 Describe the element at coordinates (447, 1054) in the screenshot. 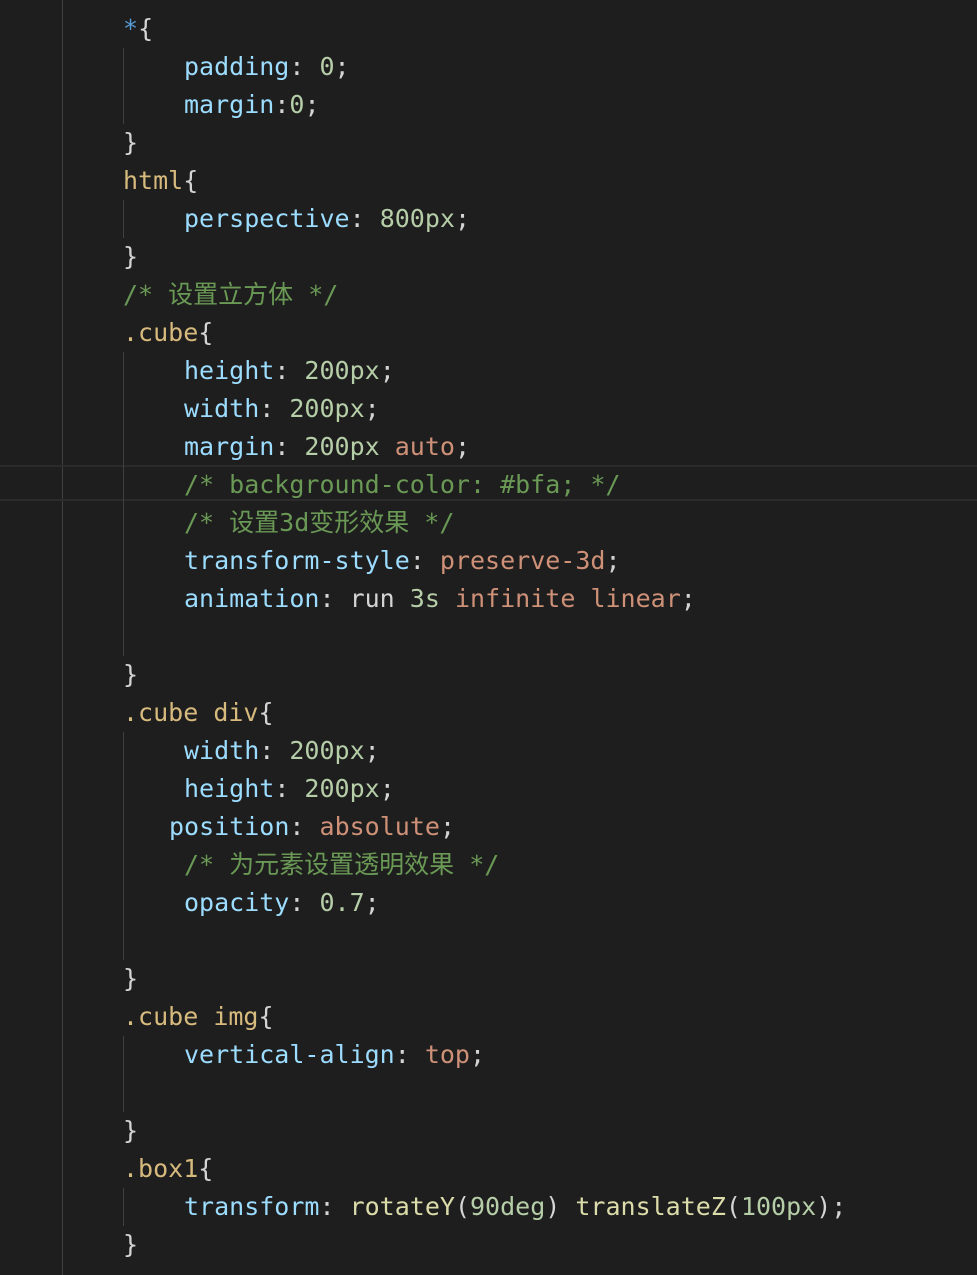

I see `code-token: top` at that location.